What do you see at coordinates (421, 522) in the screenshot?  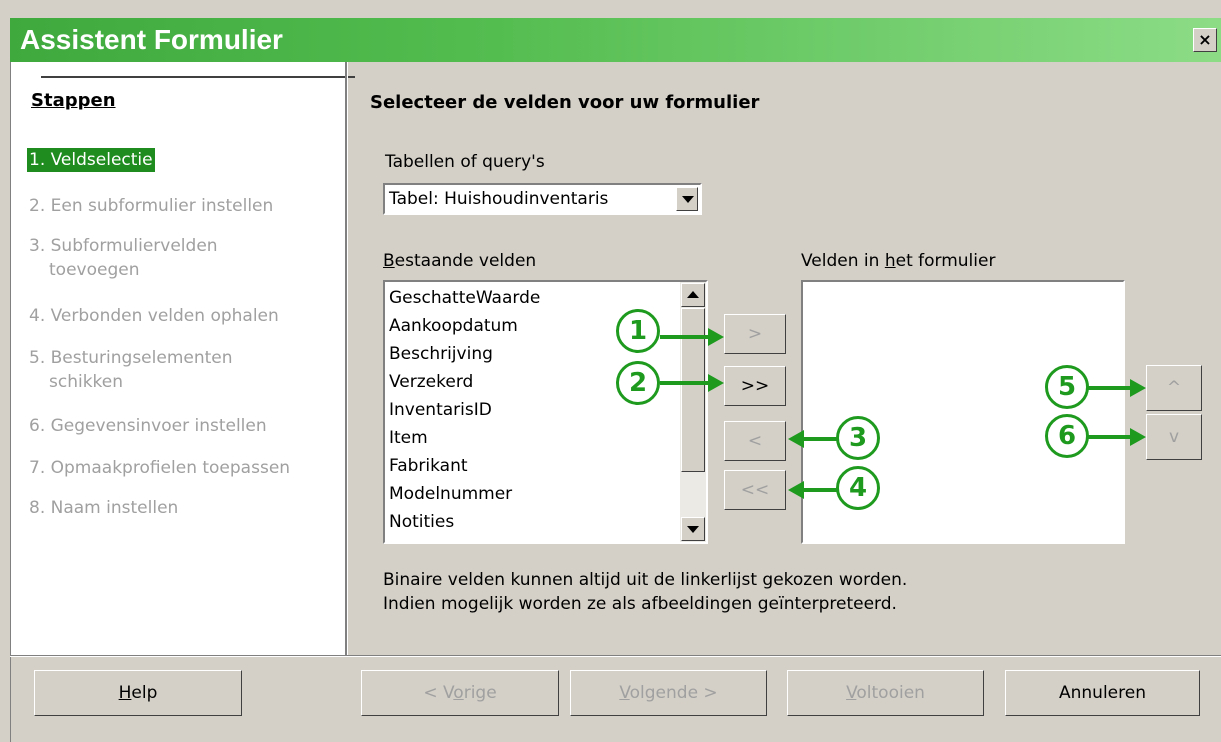 I see `list-item: Notities` at bounding box center [421, 522].